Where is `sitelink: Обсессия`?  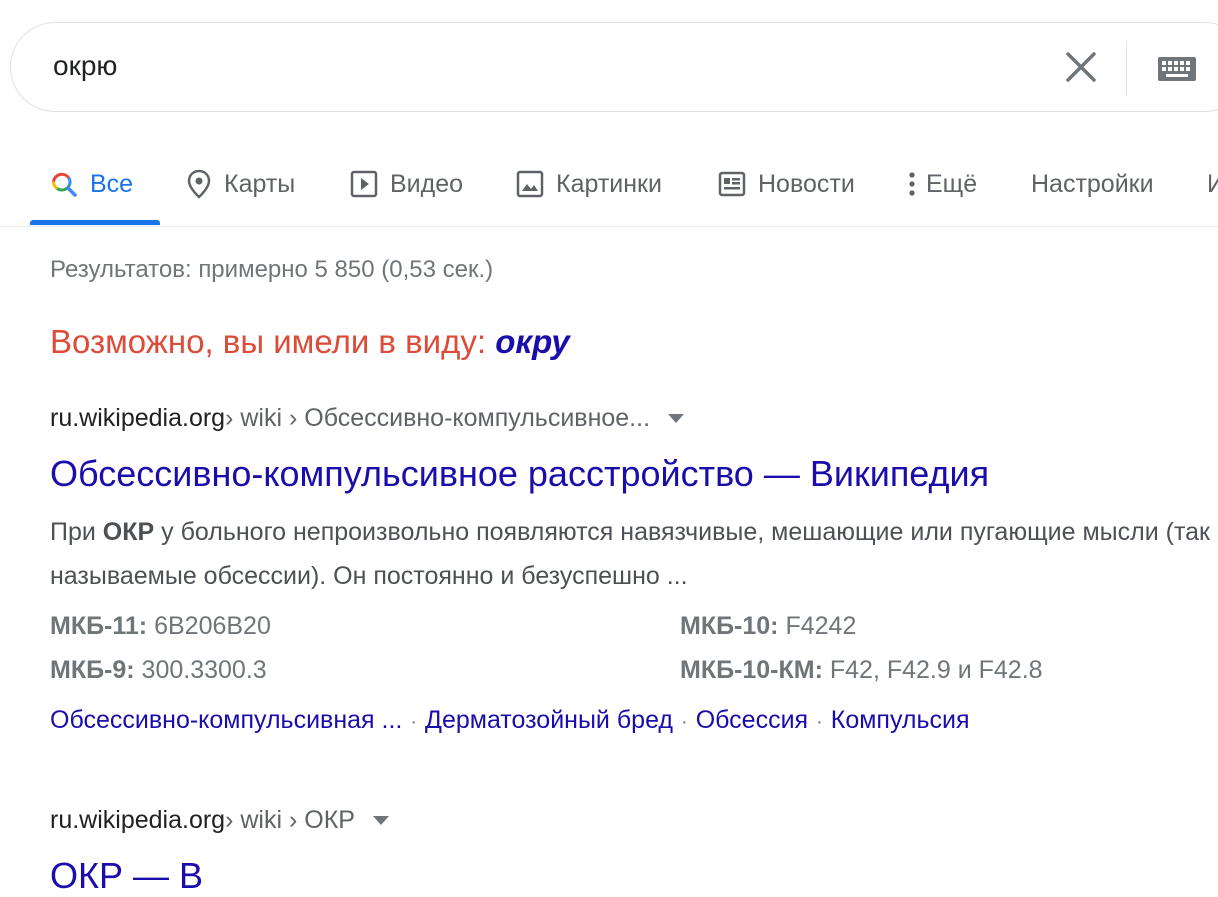
sitelink: Обсессия is located at coordinates (752, 720).